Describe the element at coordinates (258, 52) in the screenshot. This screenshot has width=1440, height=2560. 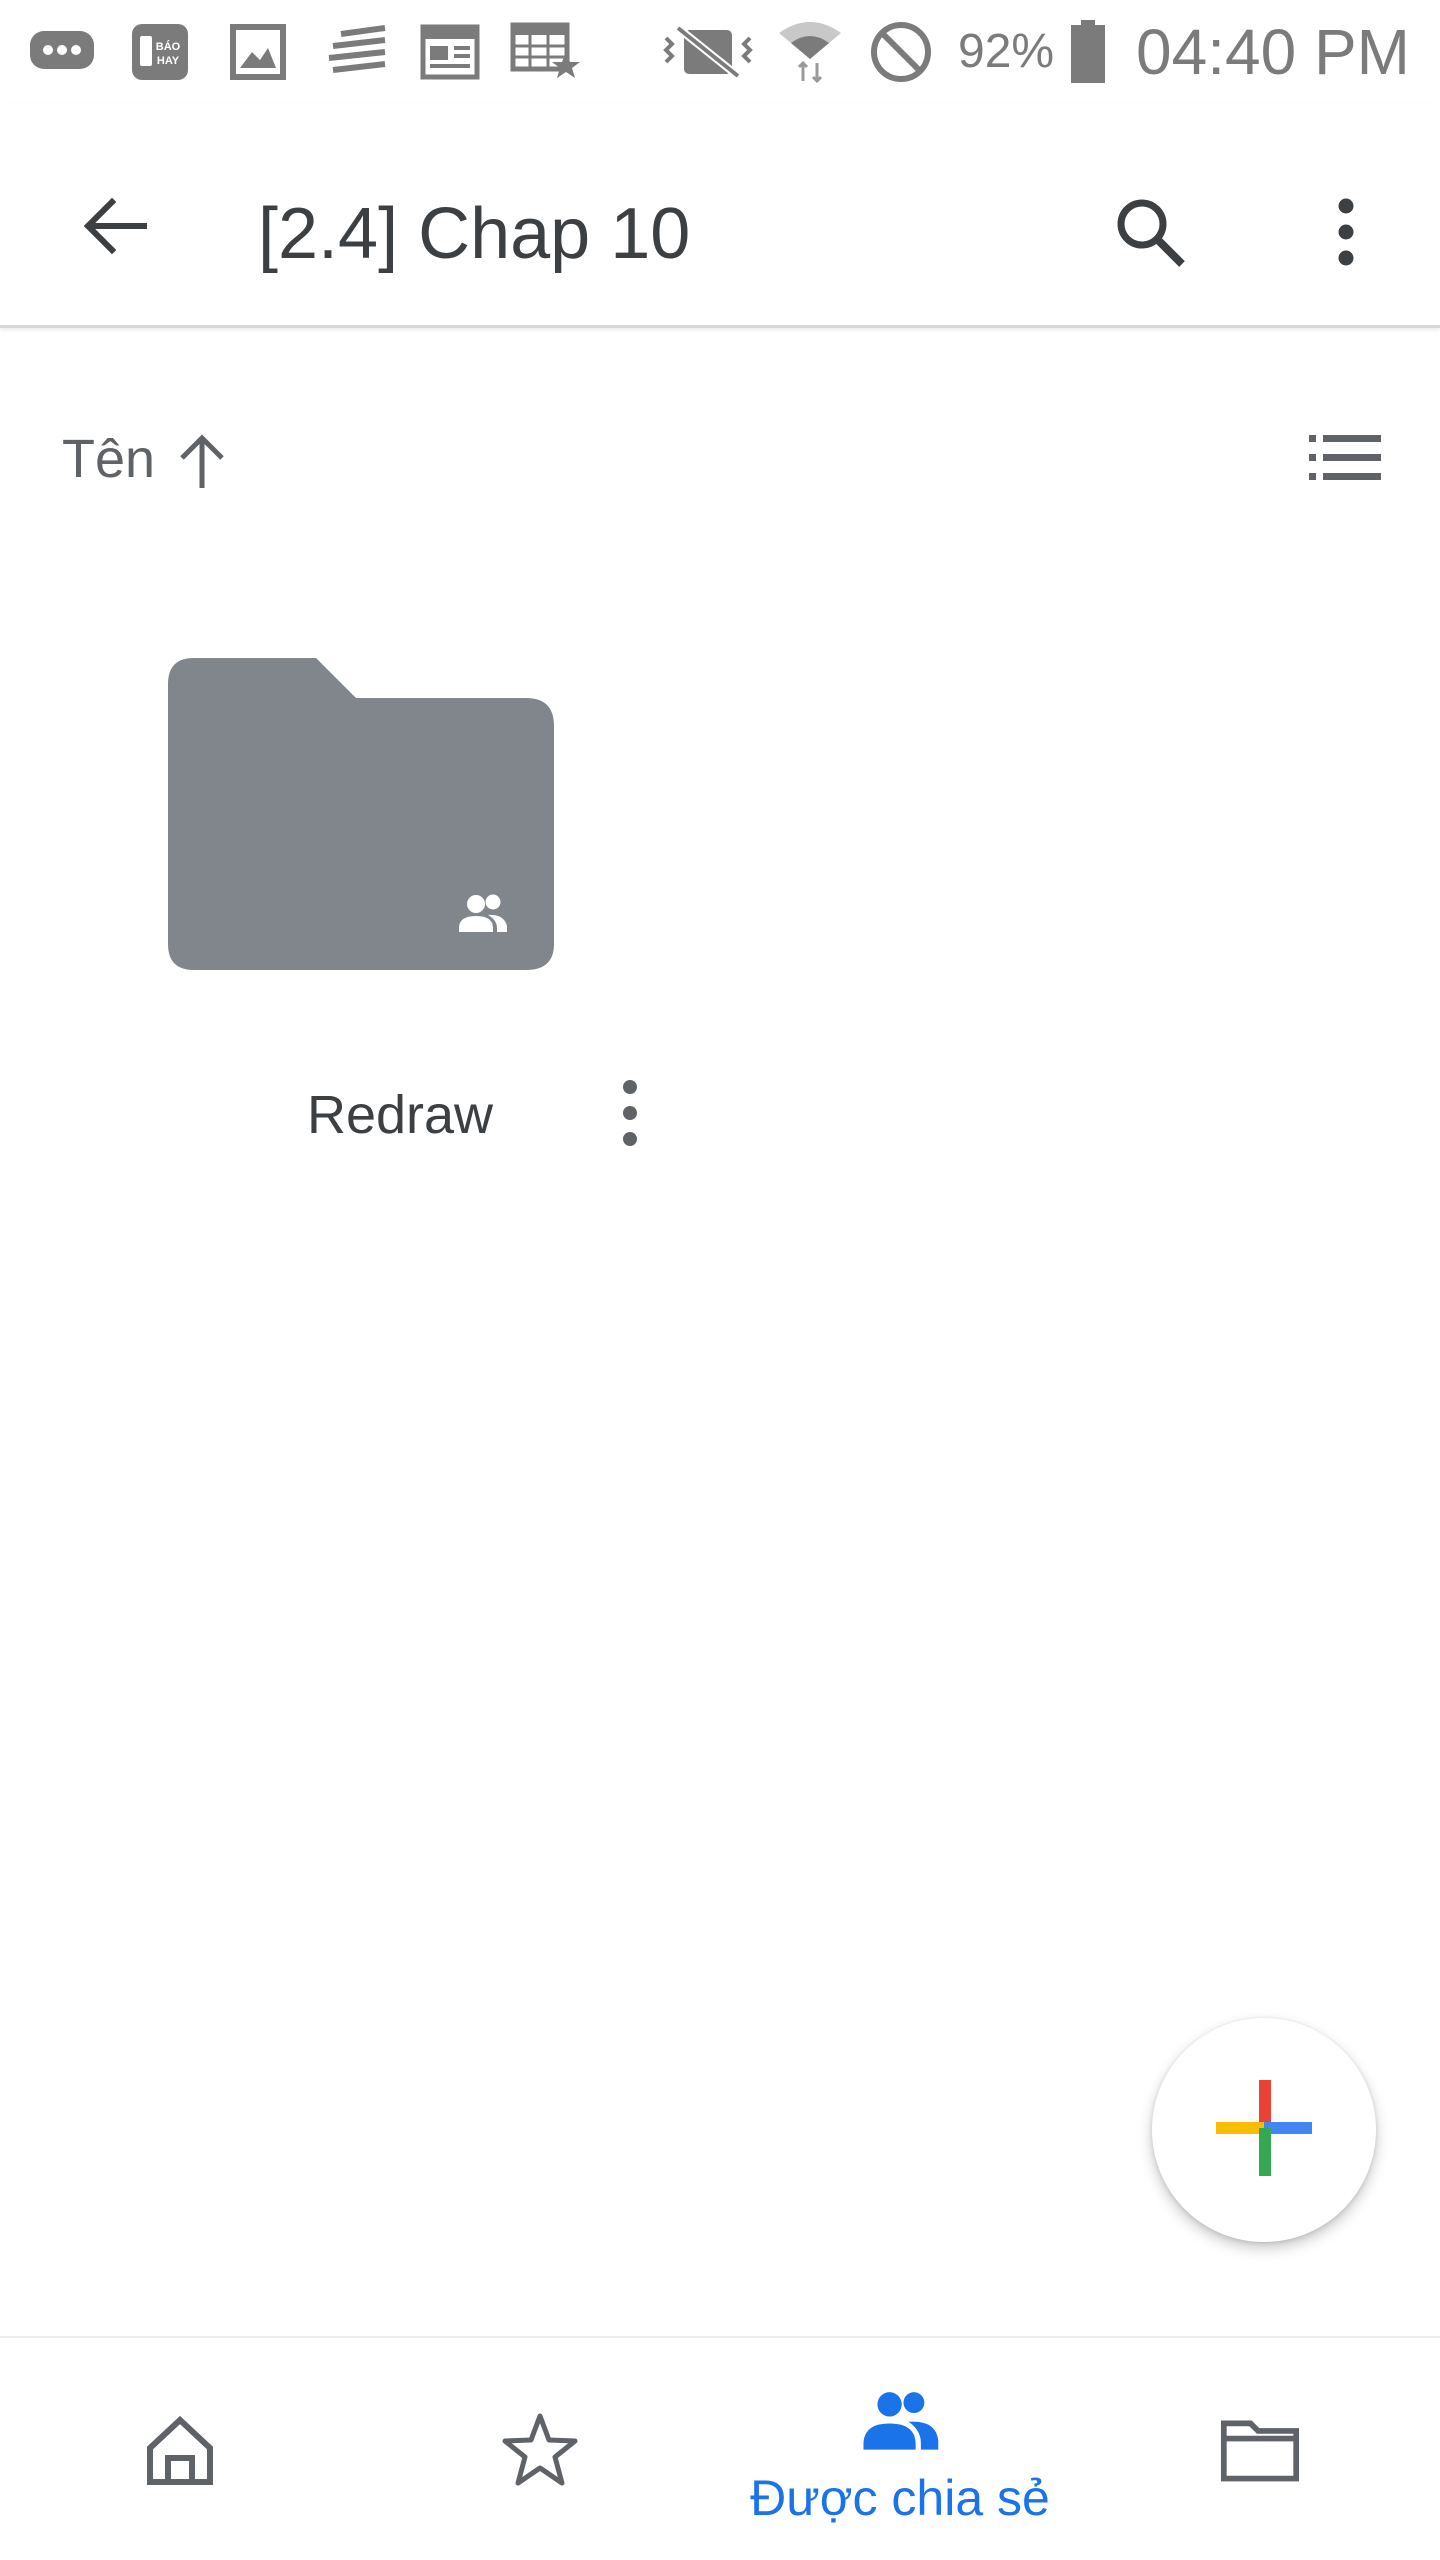
I see `image-icon` at that location.